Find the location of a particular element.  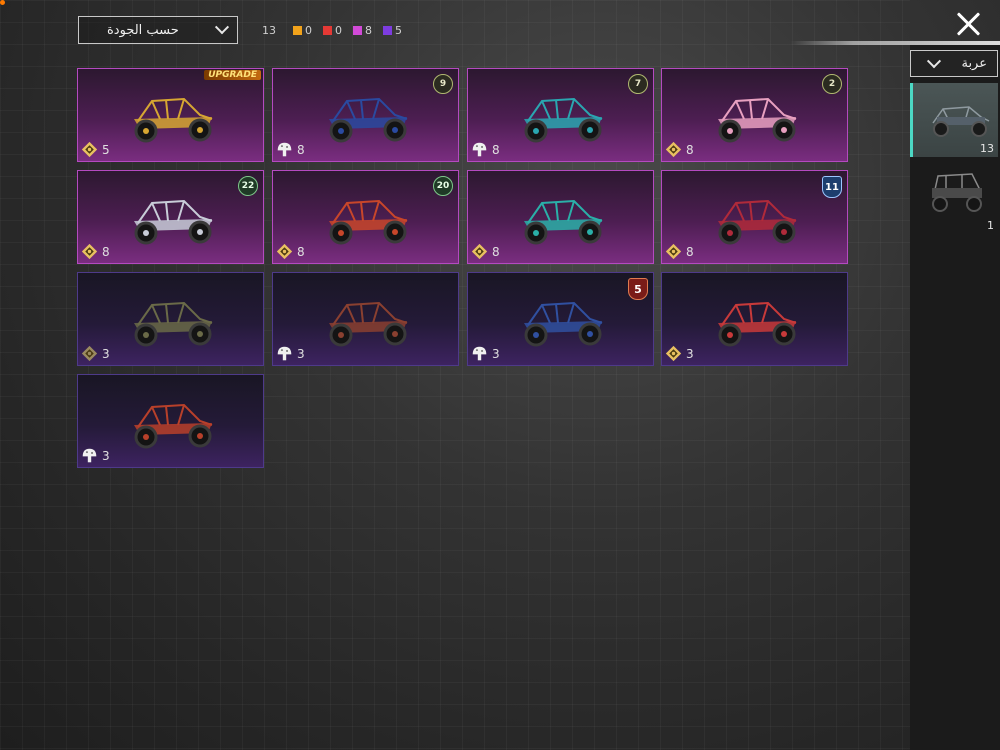

sidebar-item-buggy: 13 is located at coordinates (954, 120).